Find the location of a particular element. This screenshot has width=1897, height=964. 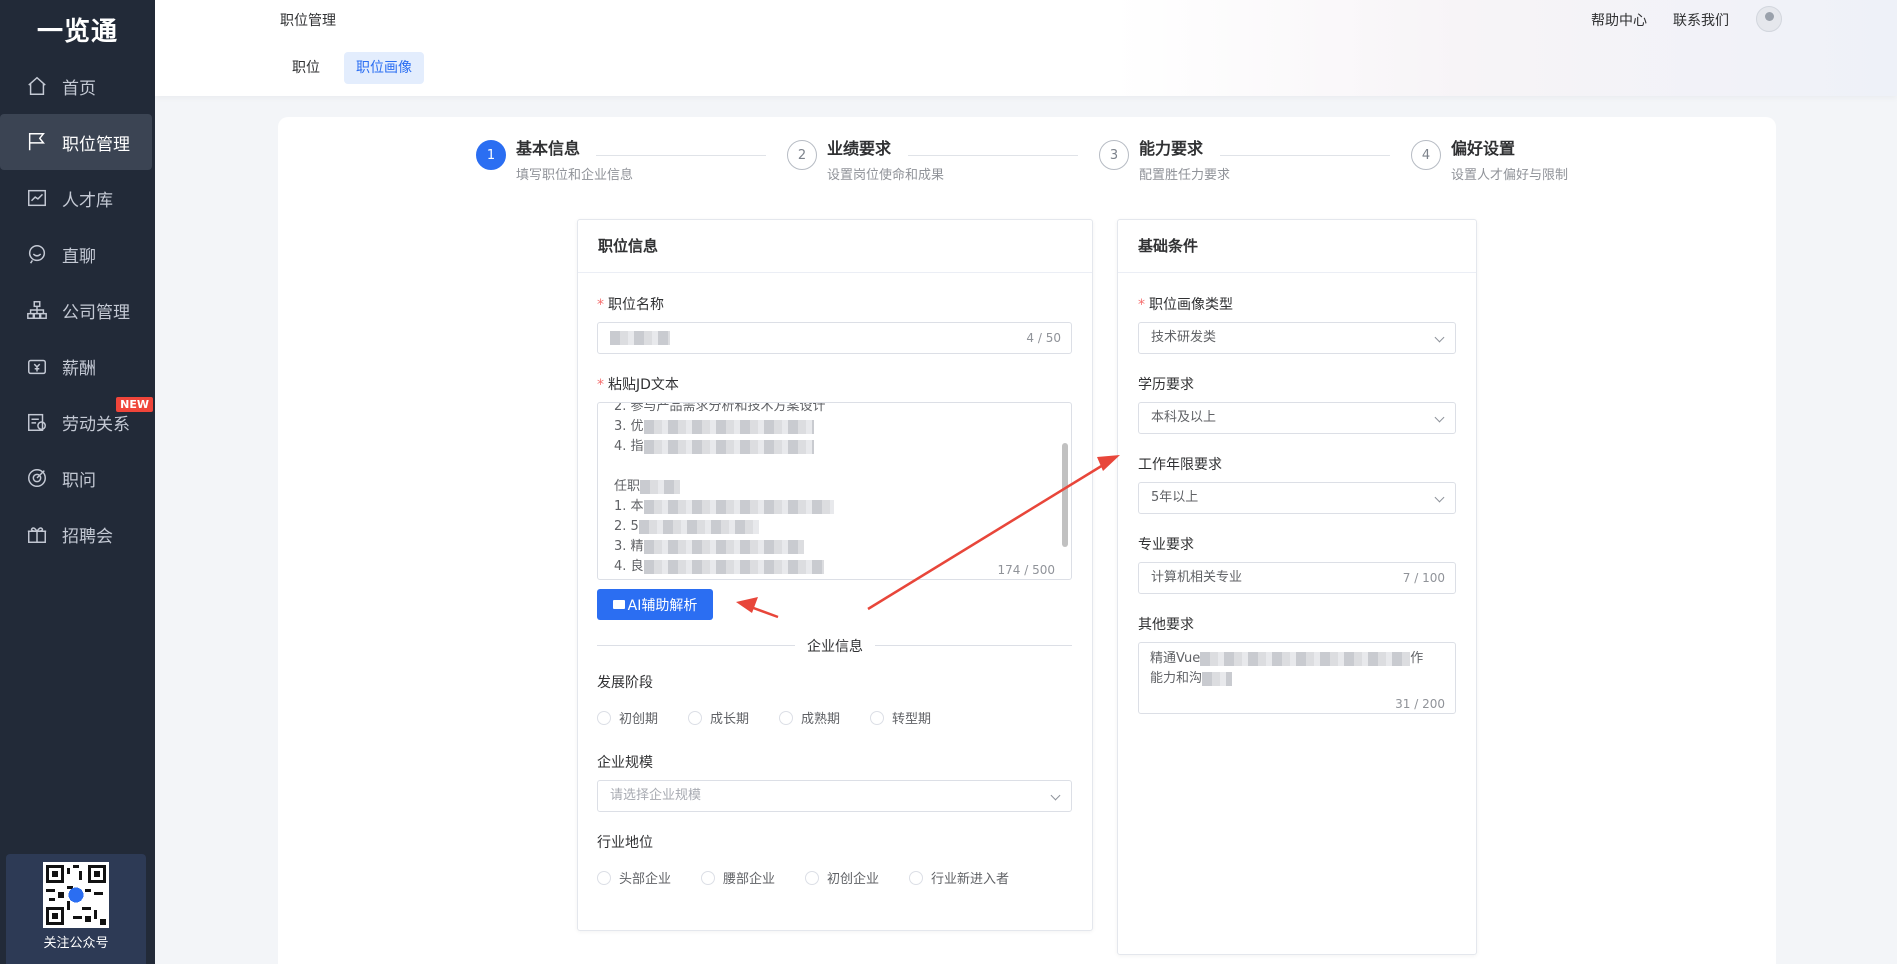

scrollbar is located at coordinates (1065, 495).